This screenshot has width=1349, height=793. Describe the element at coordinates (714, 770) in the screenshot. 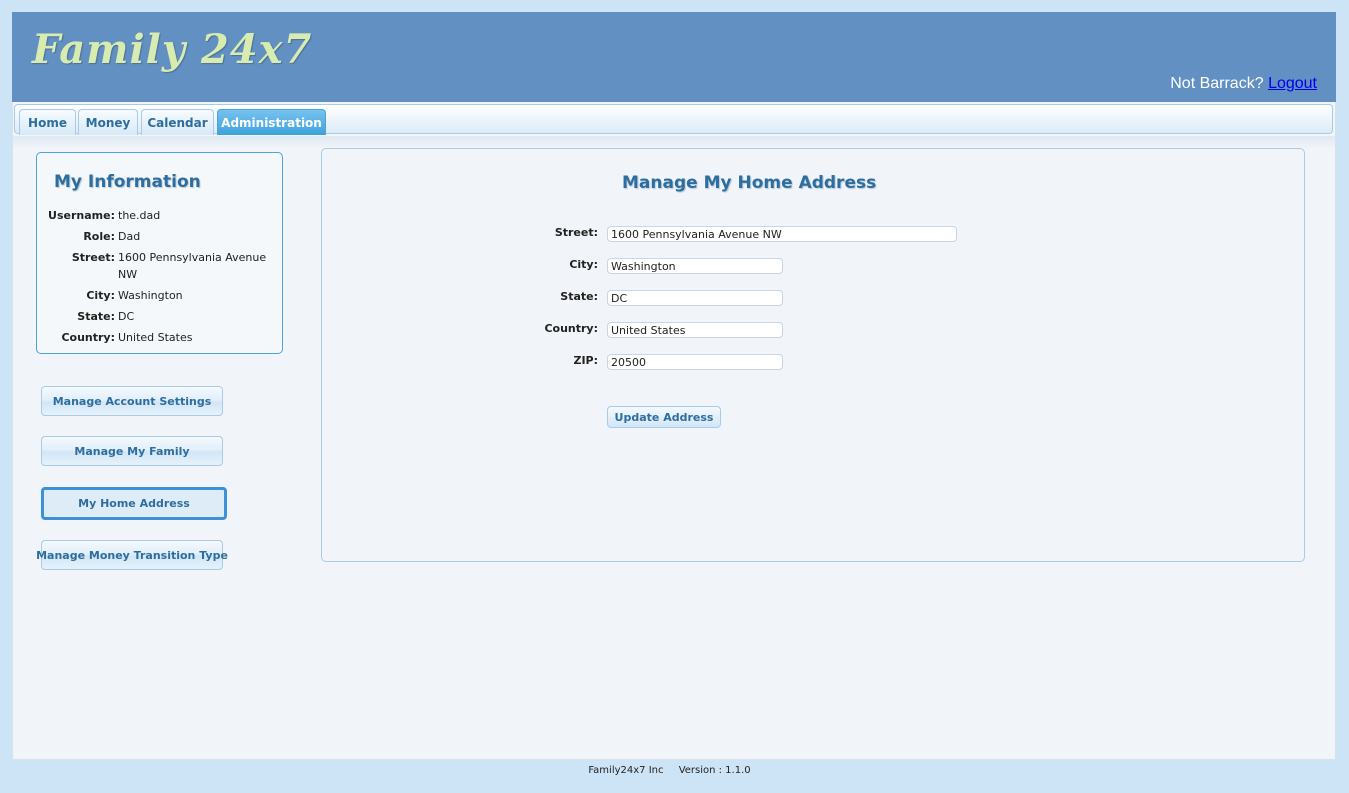

I see `footer-version: Version : 1.1.0` at that location.